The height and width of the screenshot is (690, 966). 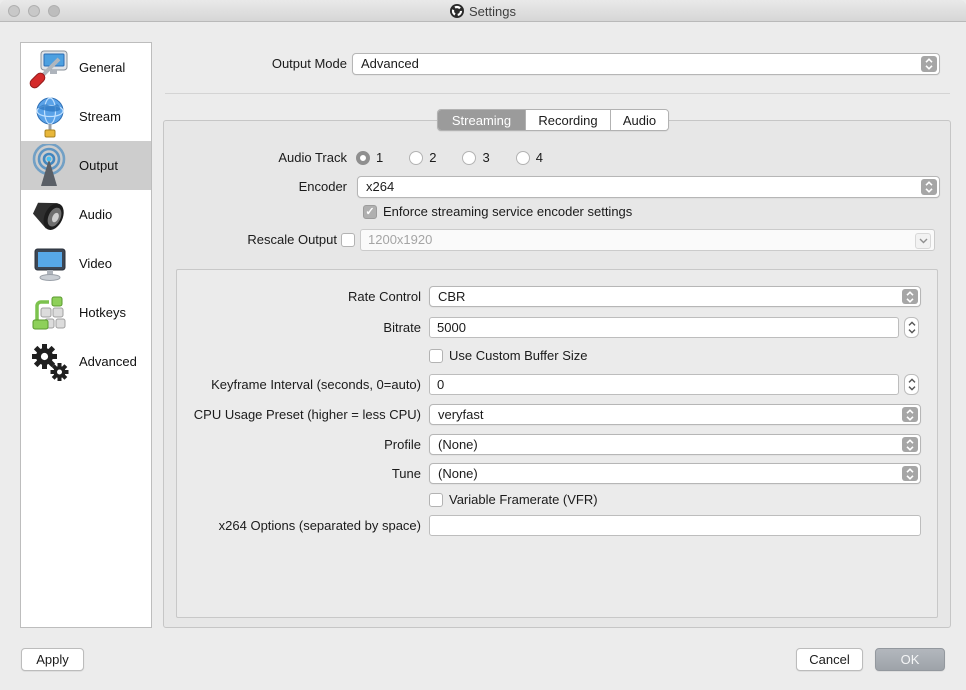 What do you see at coordinates (557, 93) in the screenshot?
I see `section-divider` at bounding box center [557, 93].